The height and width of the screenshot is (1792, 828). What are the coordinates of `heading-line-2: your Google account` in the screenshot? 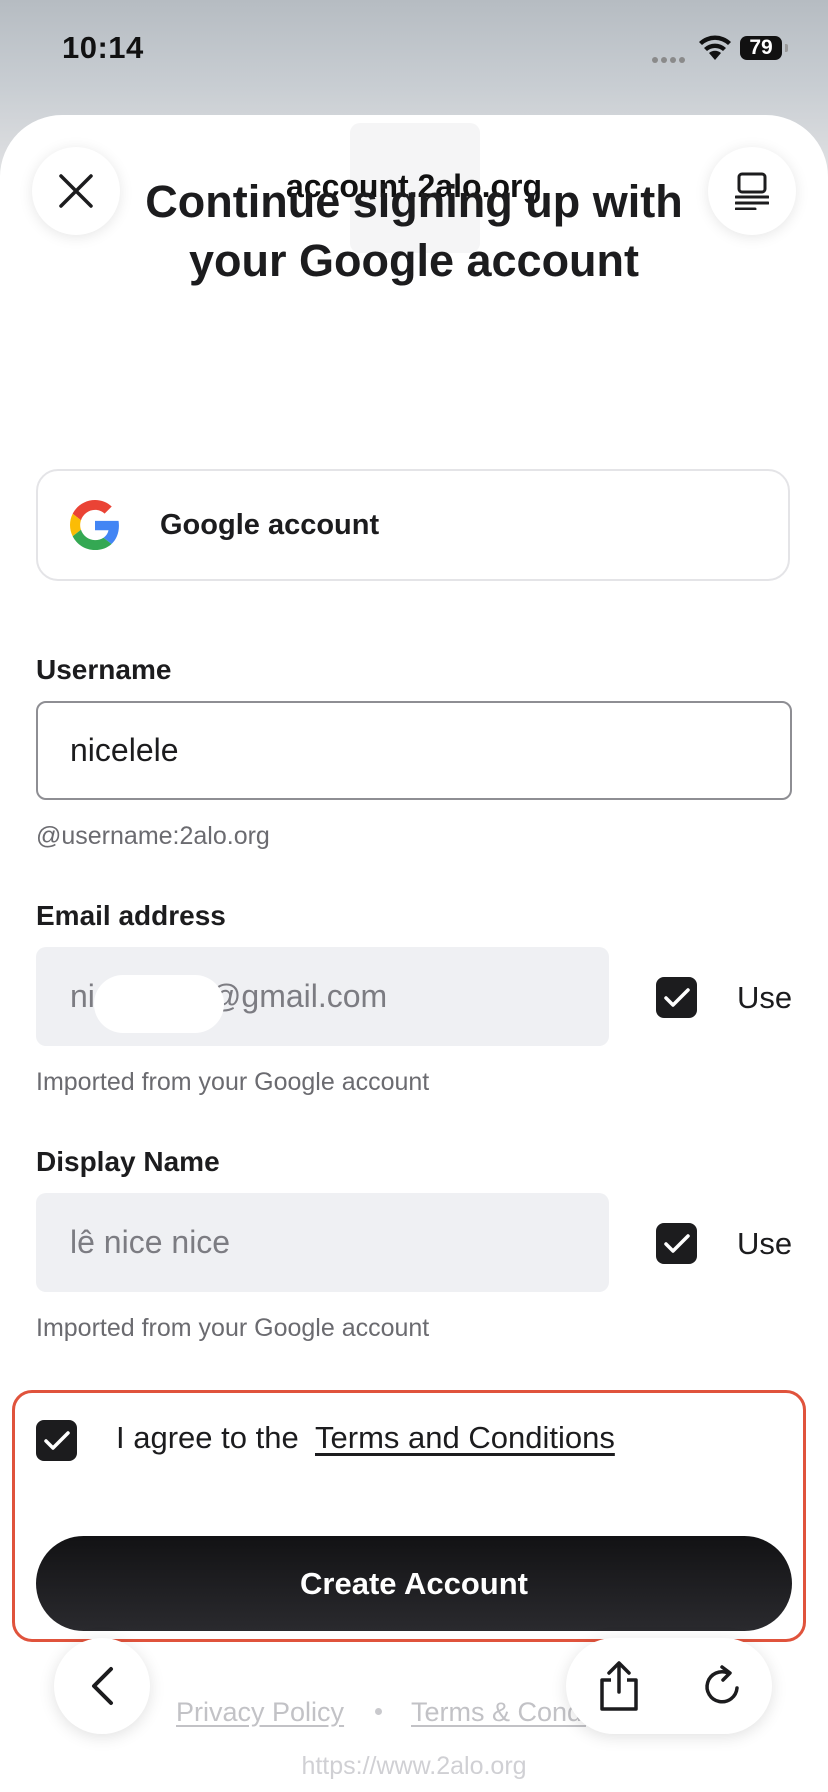 It's located at (414, 260).